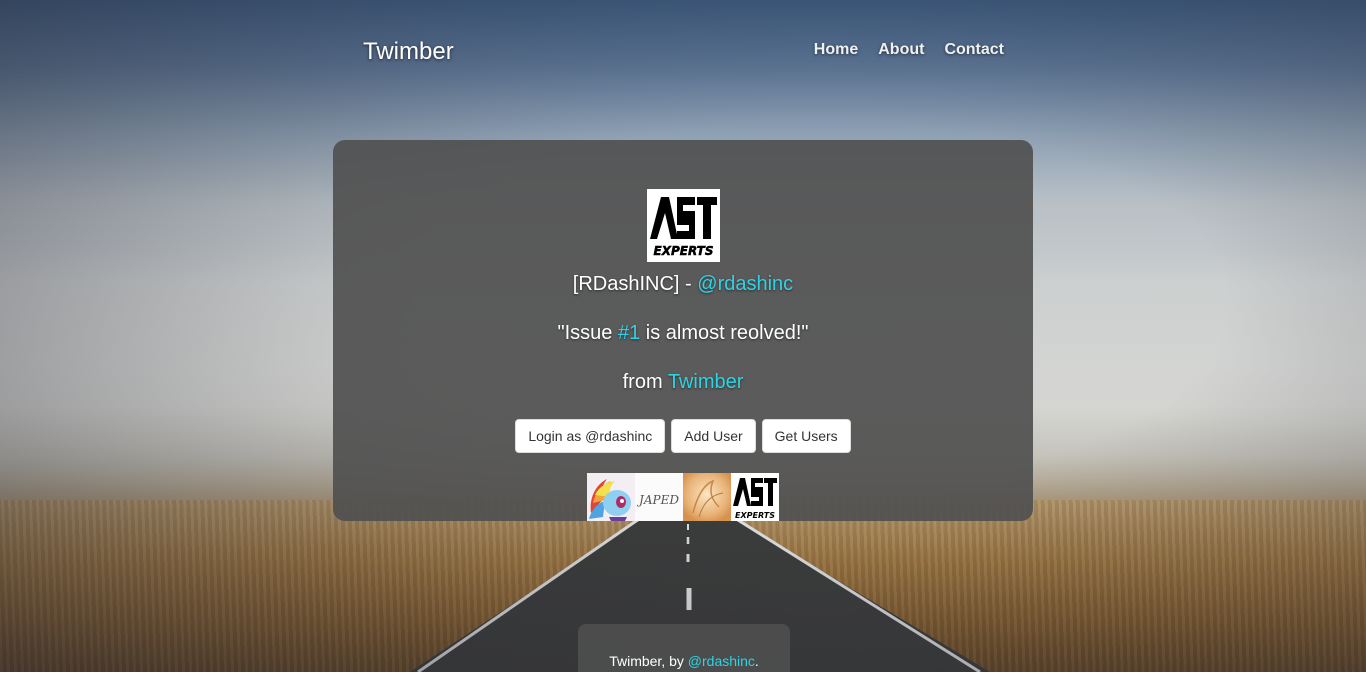 Image resolution: width=1366 pixels, height=698 pixels. Describe the element at coordinates (974, 50) in the screenshot. I see `nav-contact-link: Contact` at that location.